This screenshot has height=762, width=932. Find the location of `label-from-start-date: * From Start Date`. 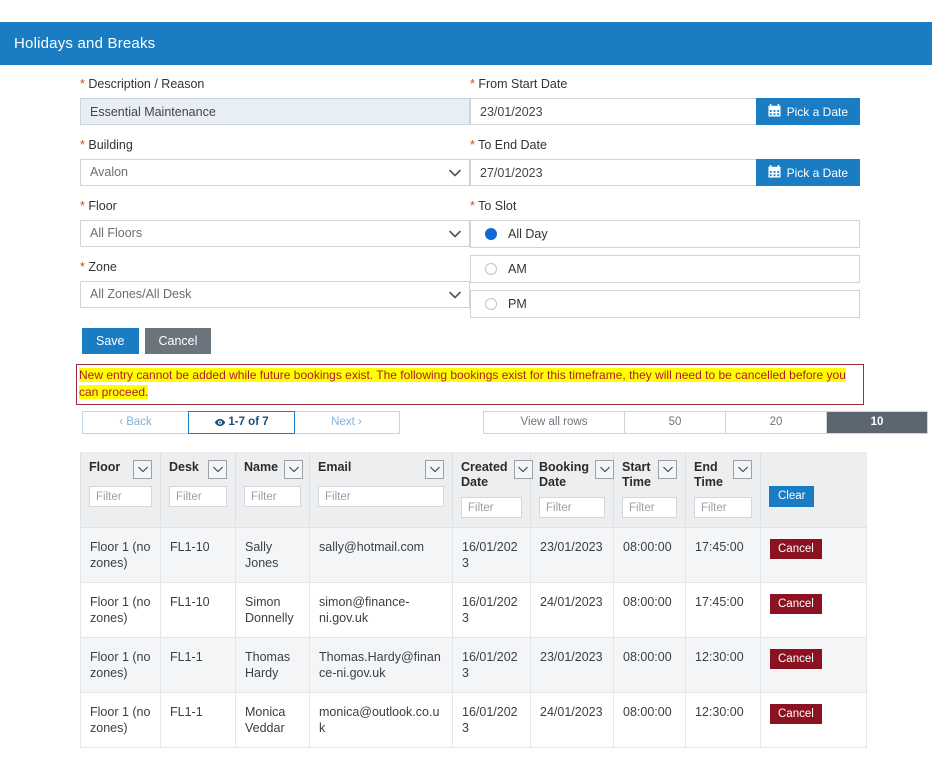

label-from-start-date: * From Start Date is located at coordinates (665, 84).